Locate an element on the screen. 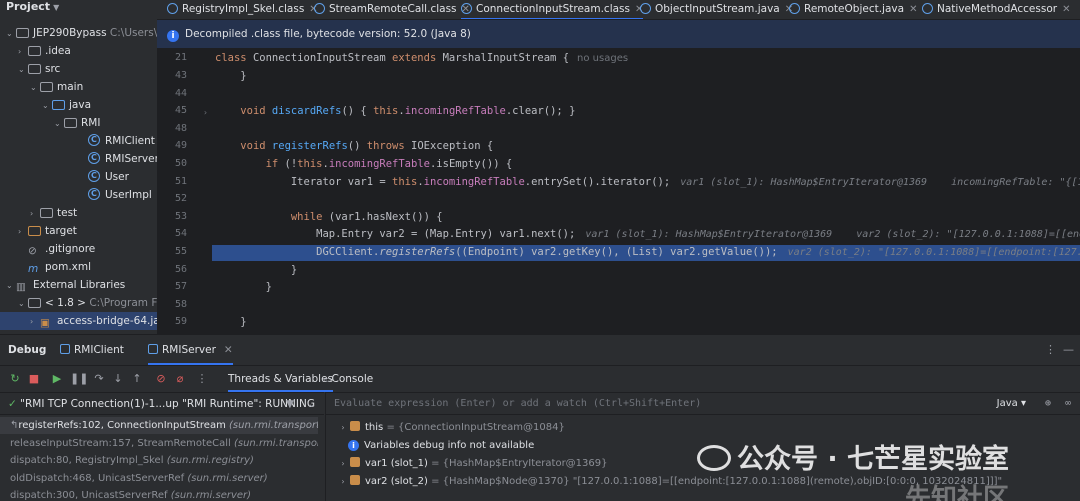 Image resolution: width=1080 pixels, height=501 pixels. editor-tab: RemoteObject.java ✕ is located at coordinates (853, 9).